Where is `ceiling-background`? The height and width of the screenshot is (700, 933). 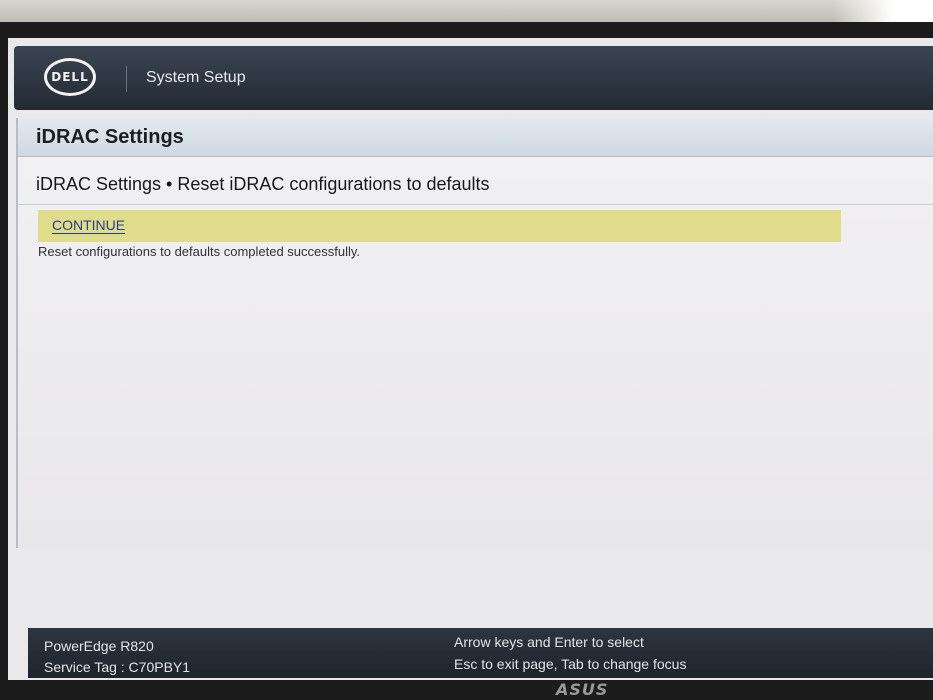
ceiling-background is located at coordinates (466, 11).